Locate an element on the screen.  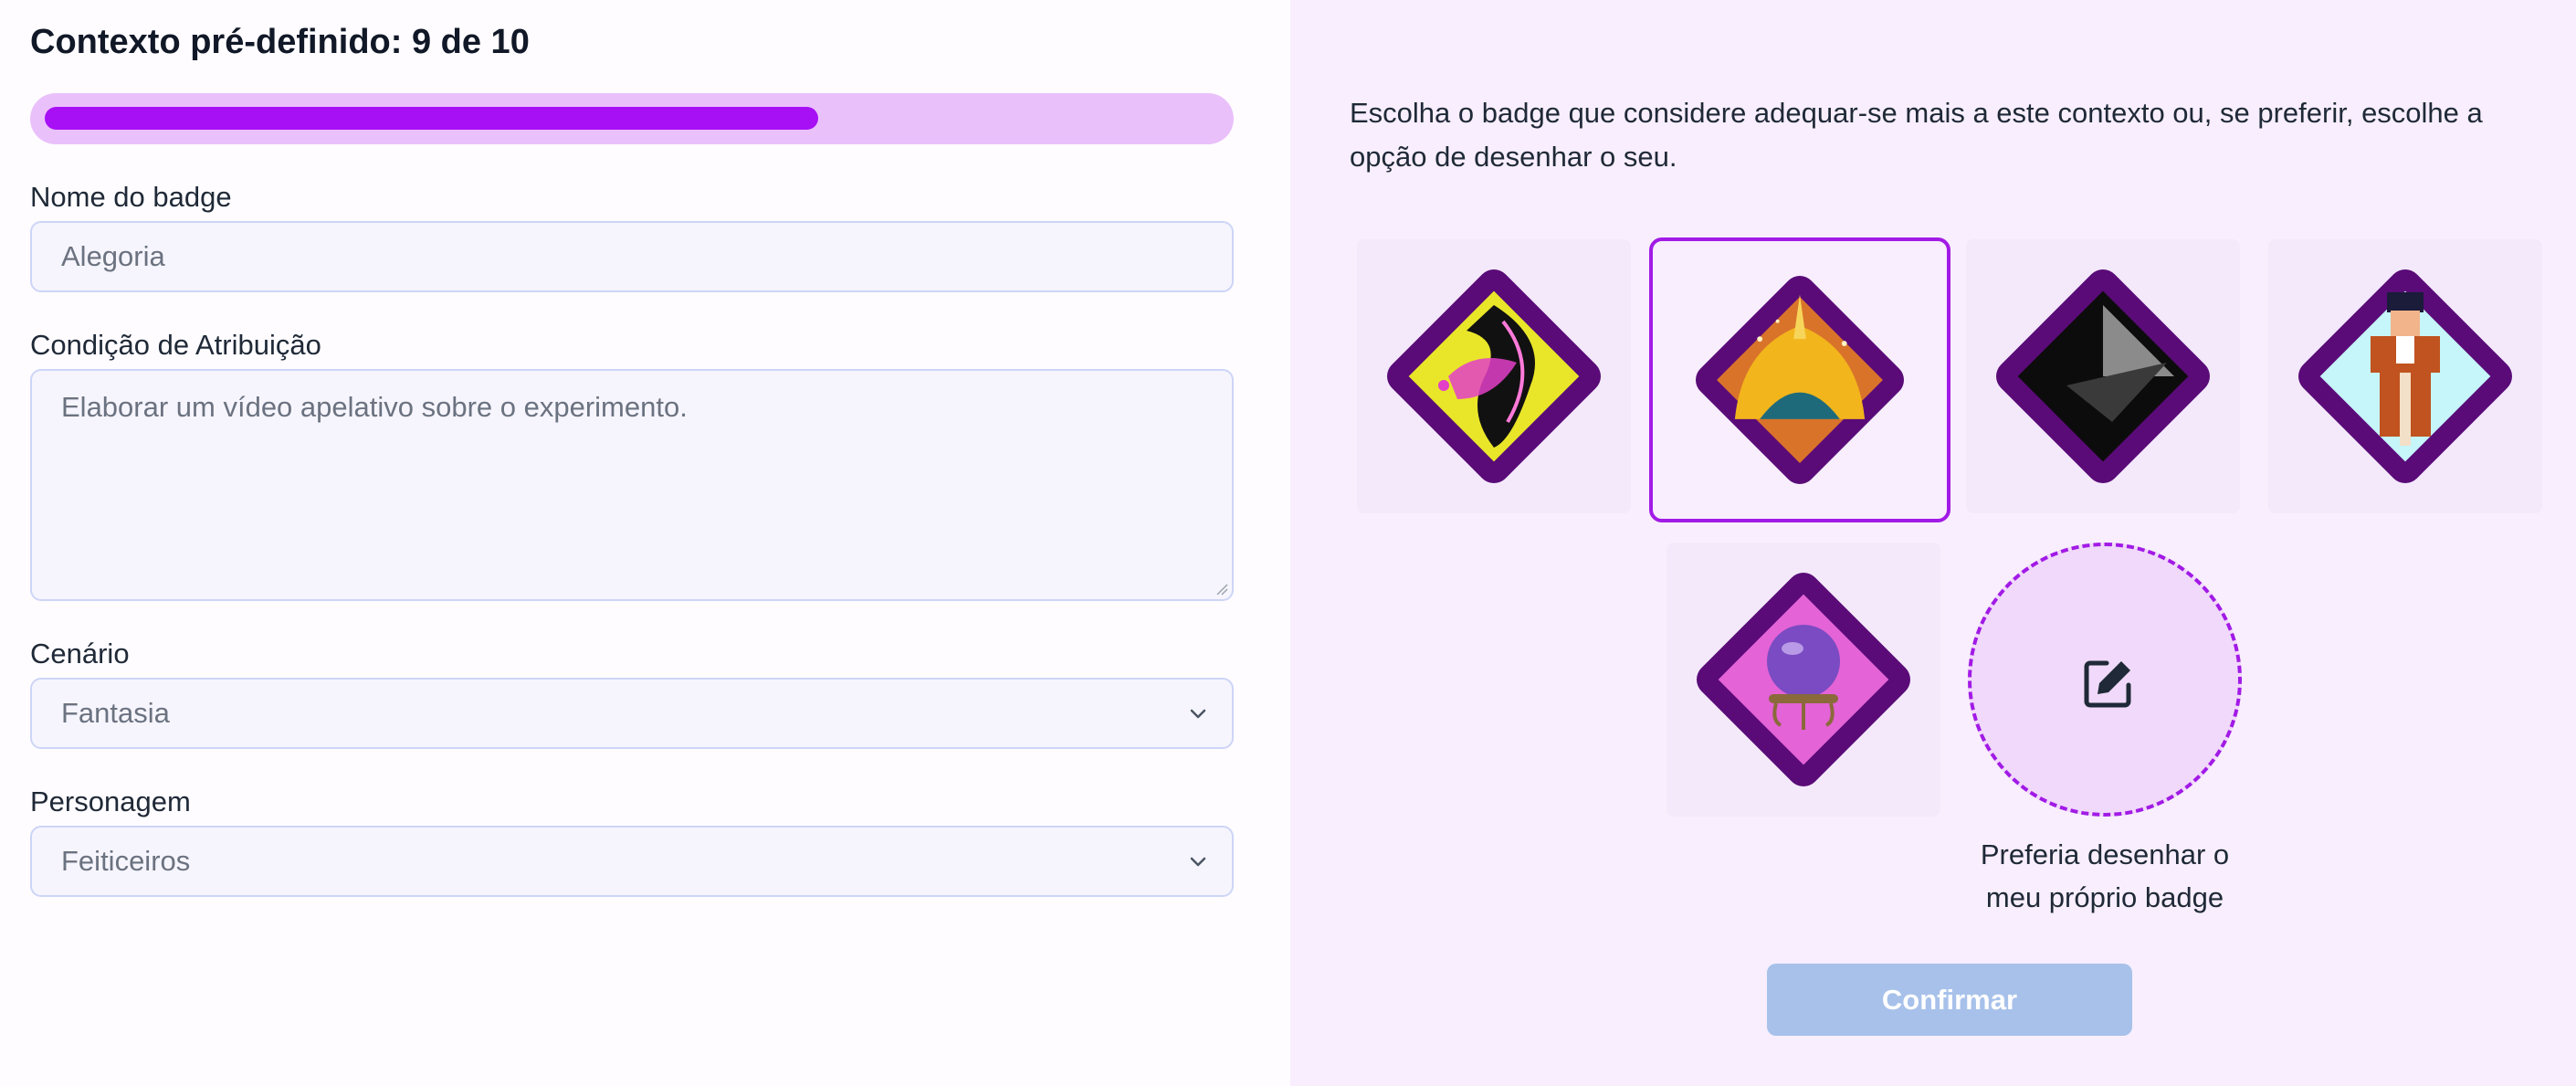
badge-name-input: Alegoria is located at coordinates (632, 256).